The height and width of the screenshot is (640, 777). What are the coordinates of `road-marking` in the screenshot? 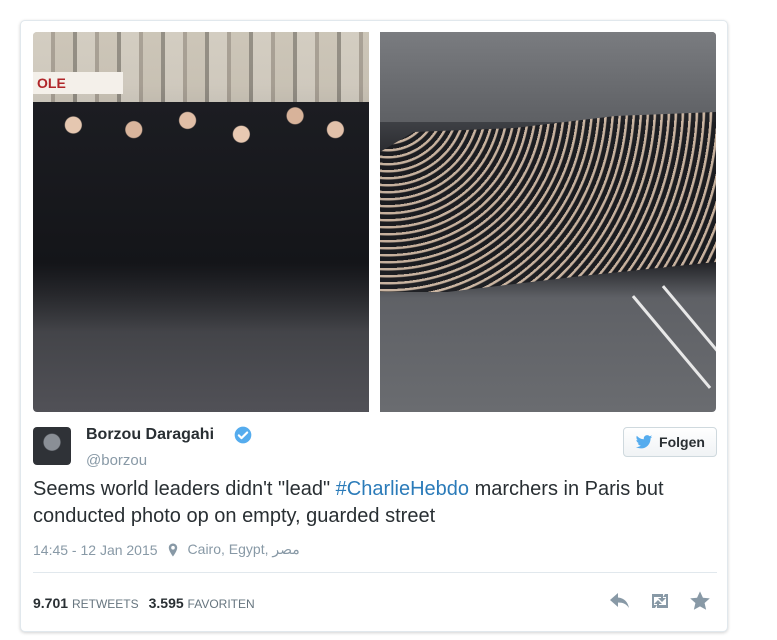 It's located at (671, 342).